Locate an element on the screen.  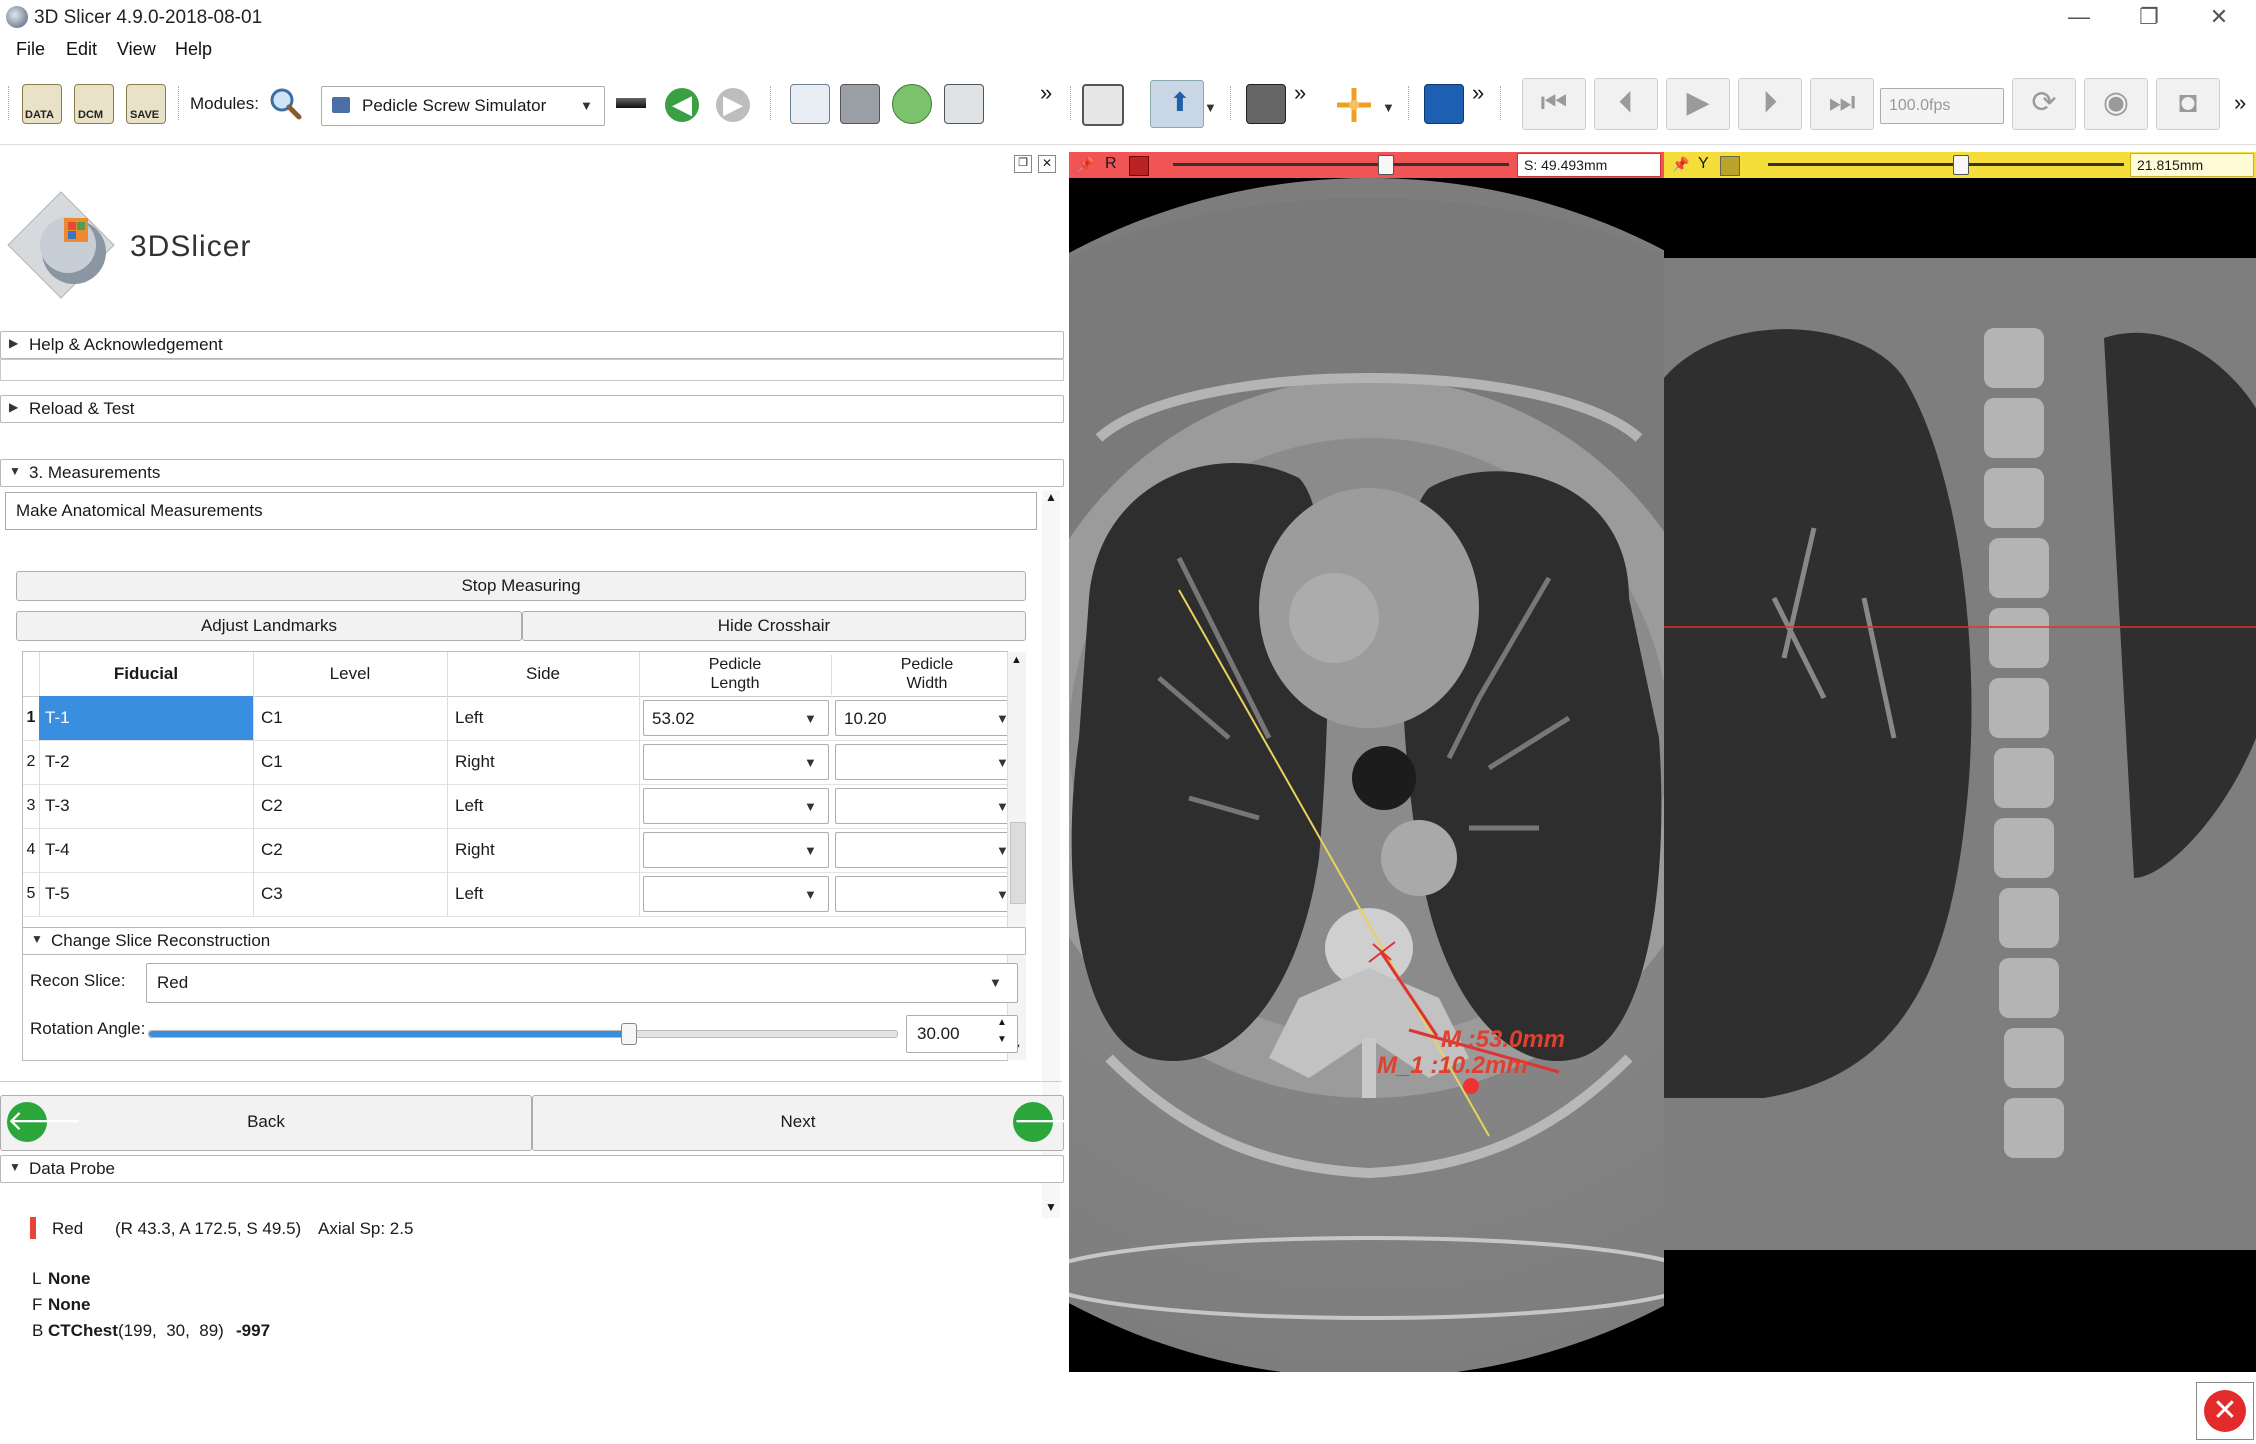
loop-button: ⟳ is located at coordinates (2044, 104).